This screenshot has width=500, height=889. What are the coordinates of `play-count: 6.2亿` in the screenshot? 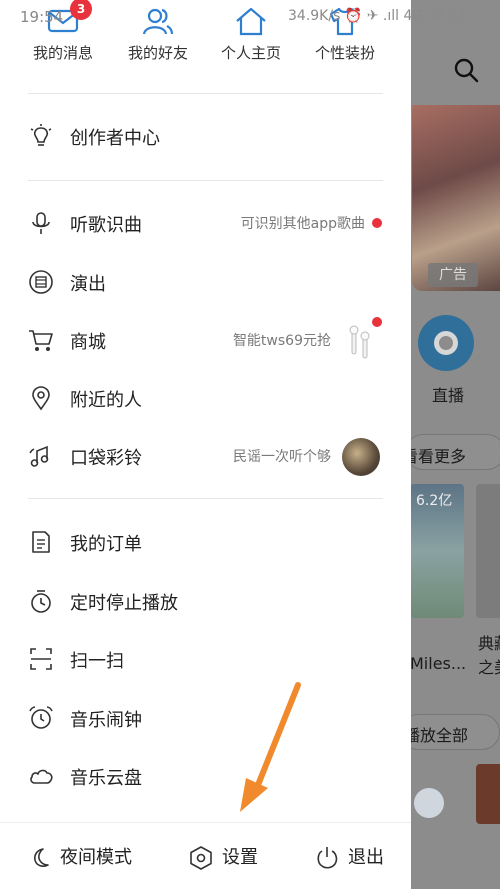 It's located at (434, 501).